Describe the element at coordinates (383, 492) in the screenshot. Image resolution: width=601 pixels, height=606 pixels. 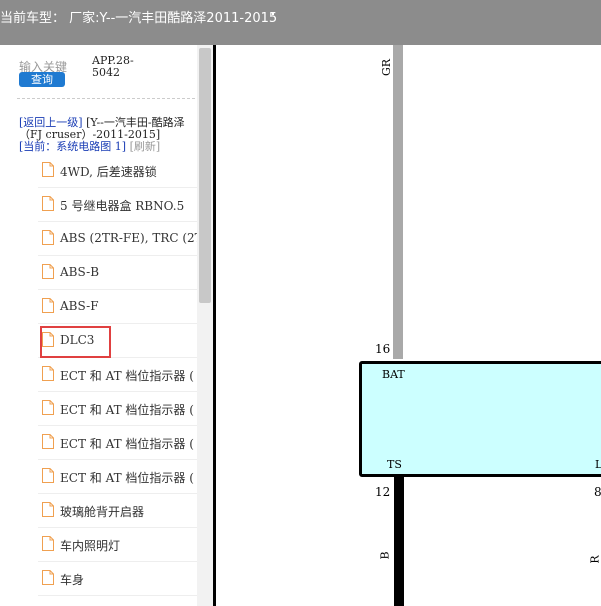
I see `pin-12-number: 12` at that location.